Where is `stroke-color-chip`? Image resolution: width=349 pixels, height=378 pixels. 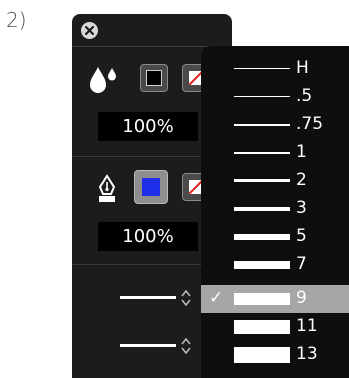
stroke-color-chip is located at coordinates (151, 187).